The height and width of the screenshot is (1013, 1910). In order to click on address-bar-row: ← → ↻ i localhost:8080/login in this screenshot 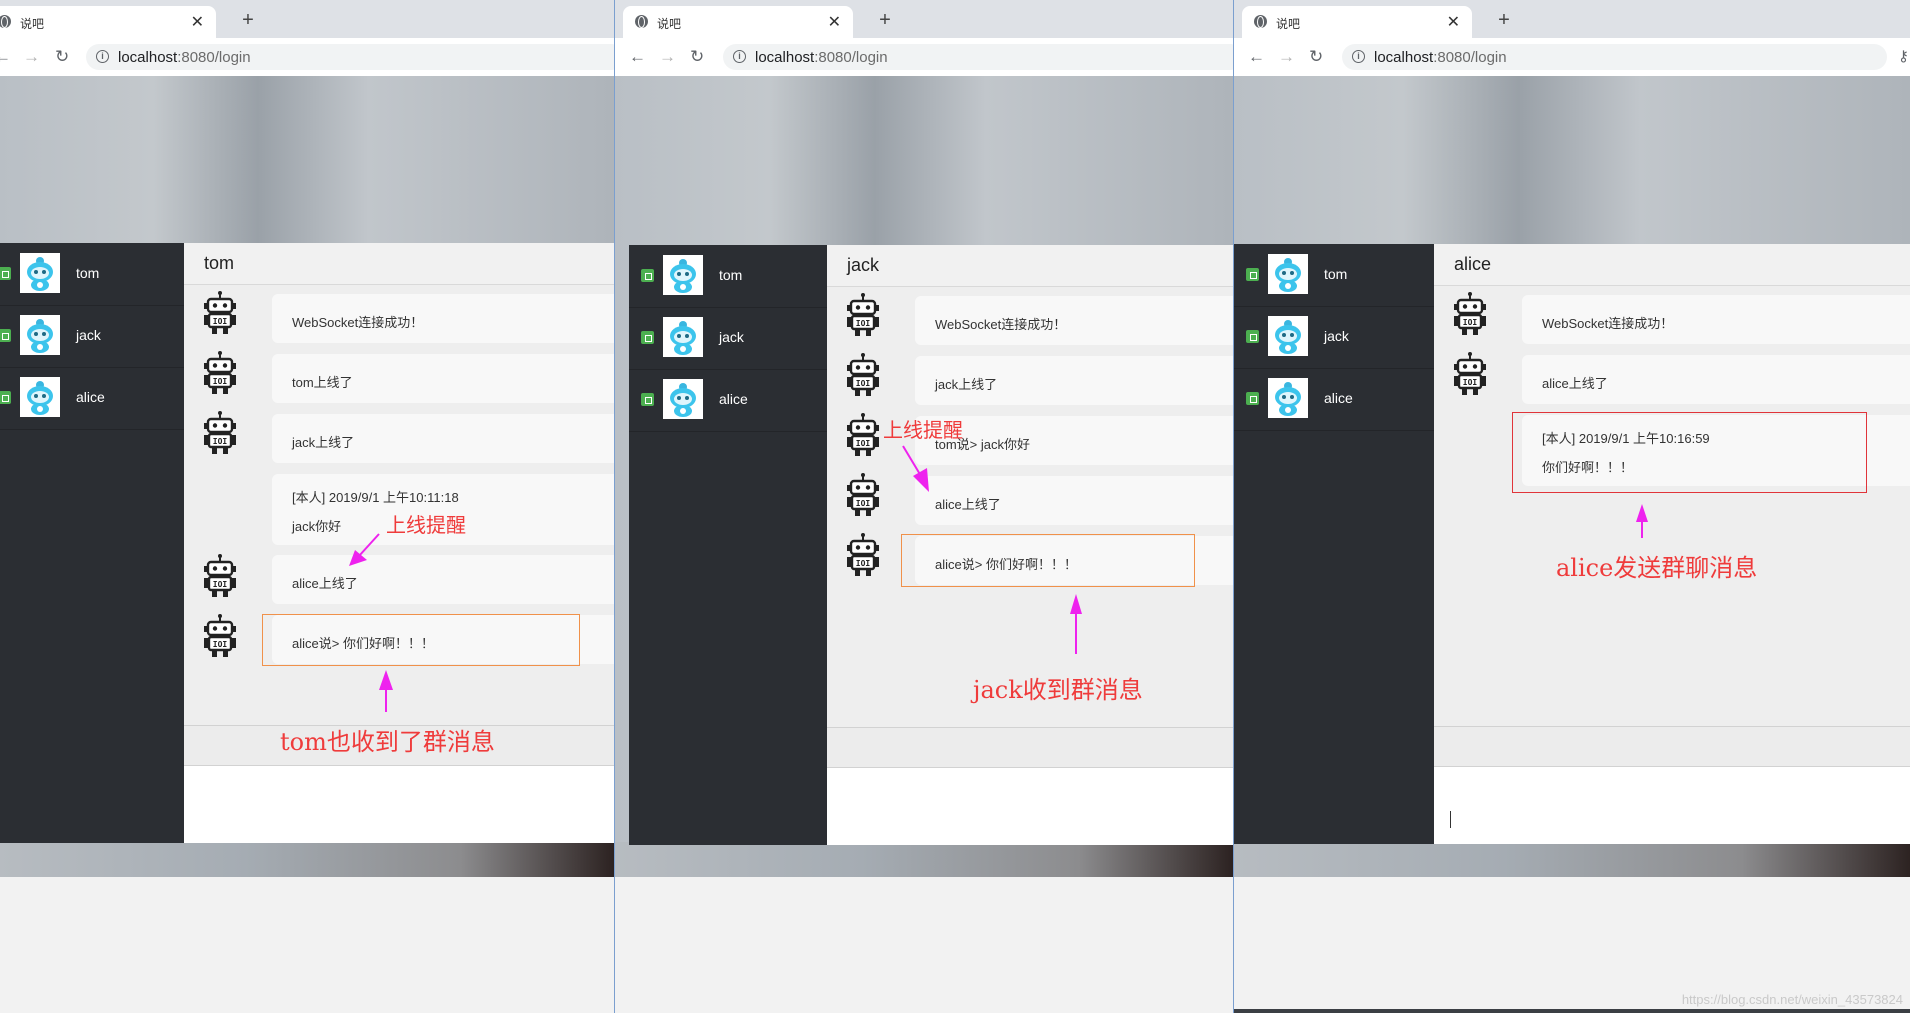, I will do `click(924, 57)`.